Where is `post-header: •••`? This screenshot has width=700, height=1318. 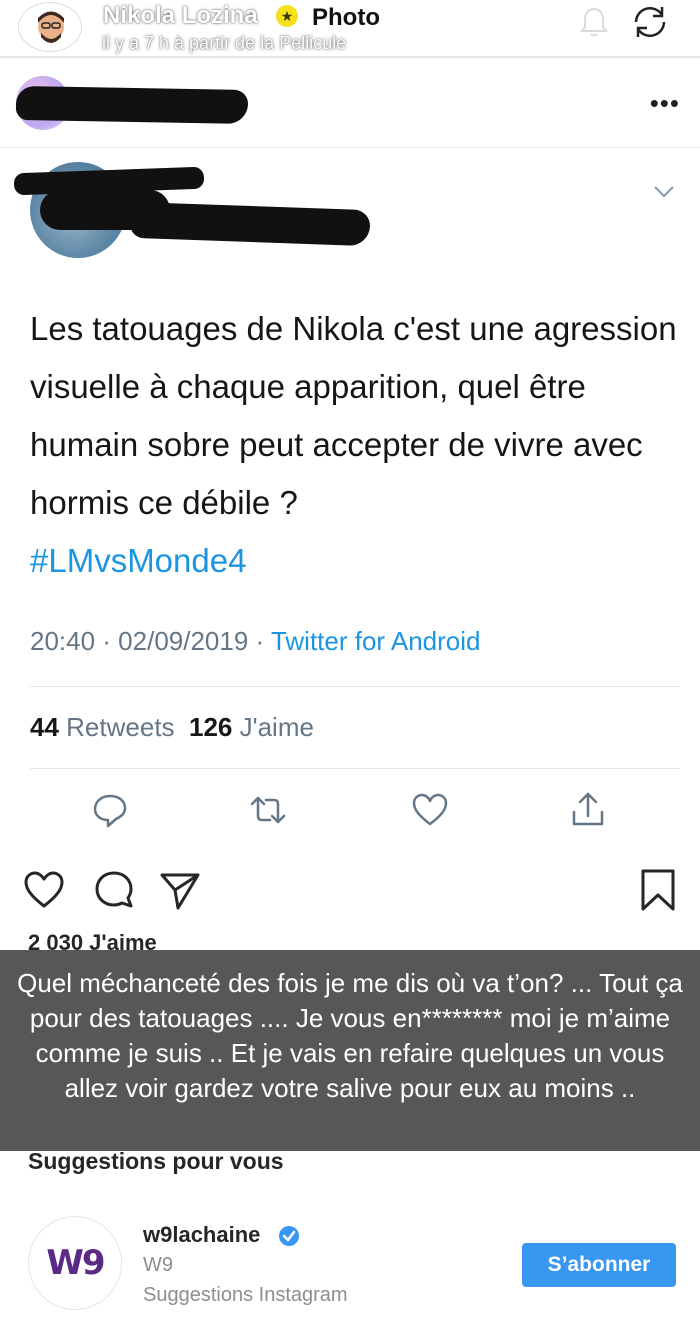 post-header: ••• is located at coordinates (350, 104).